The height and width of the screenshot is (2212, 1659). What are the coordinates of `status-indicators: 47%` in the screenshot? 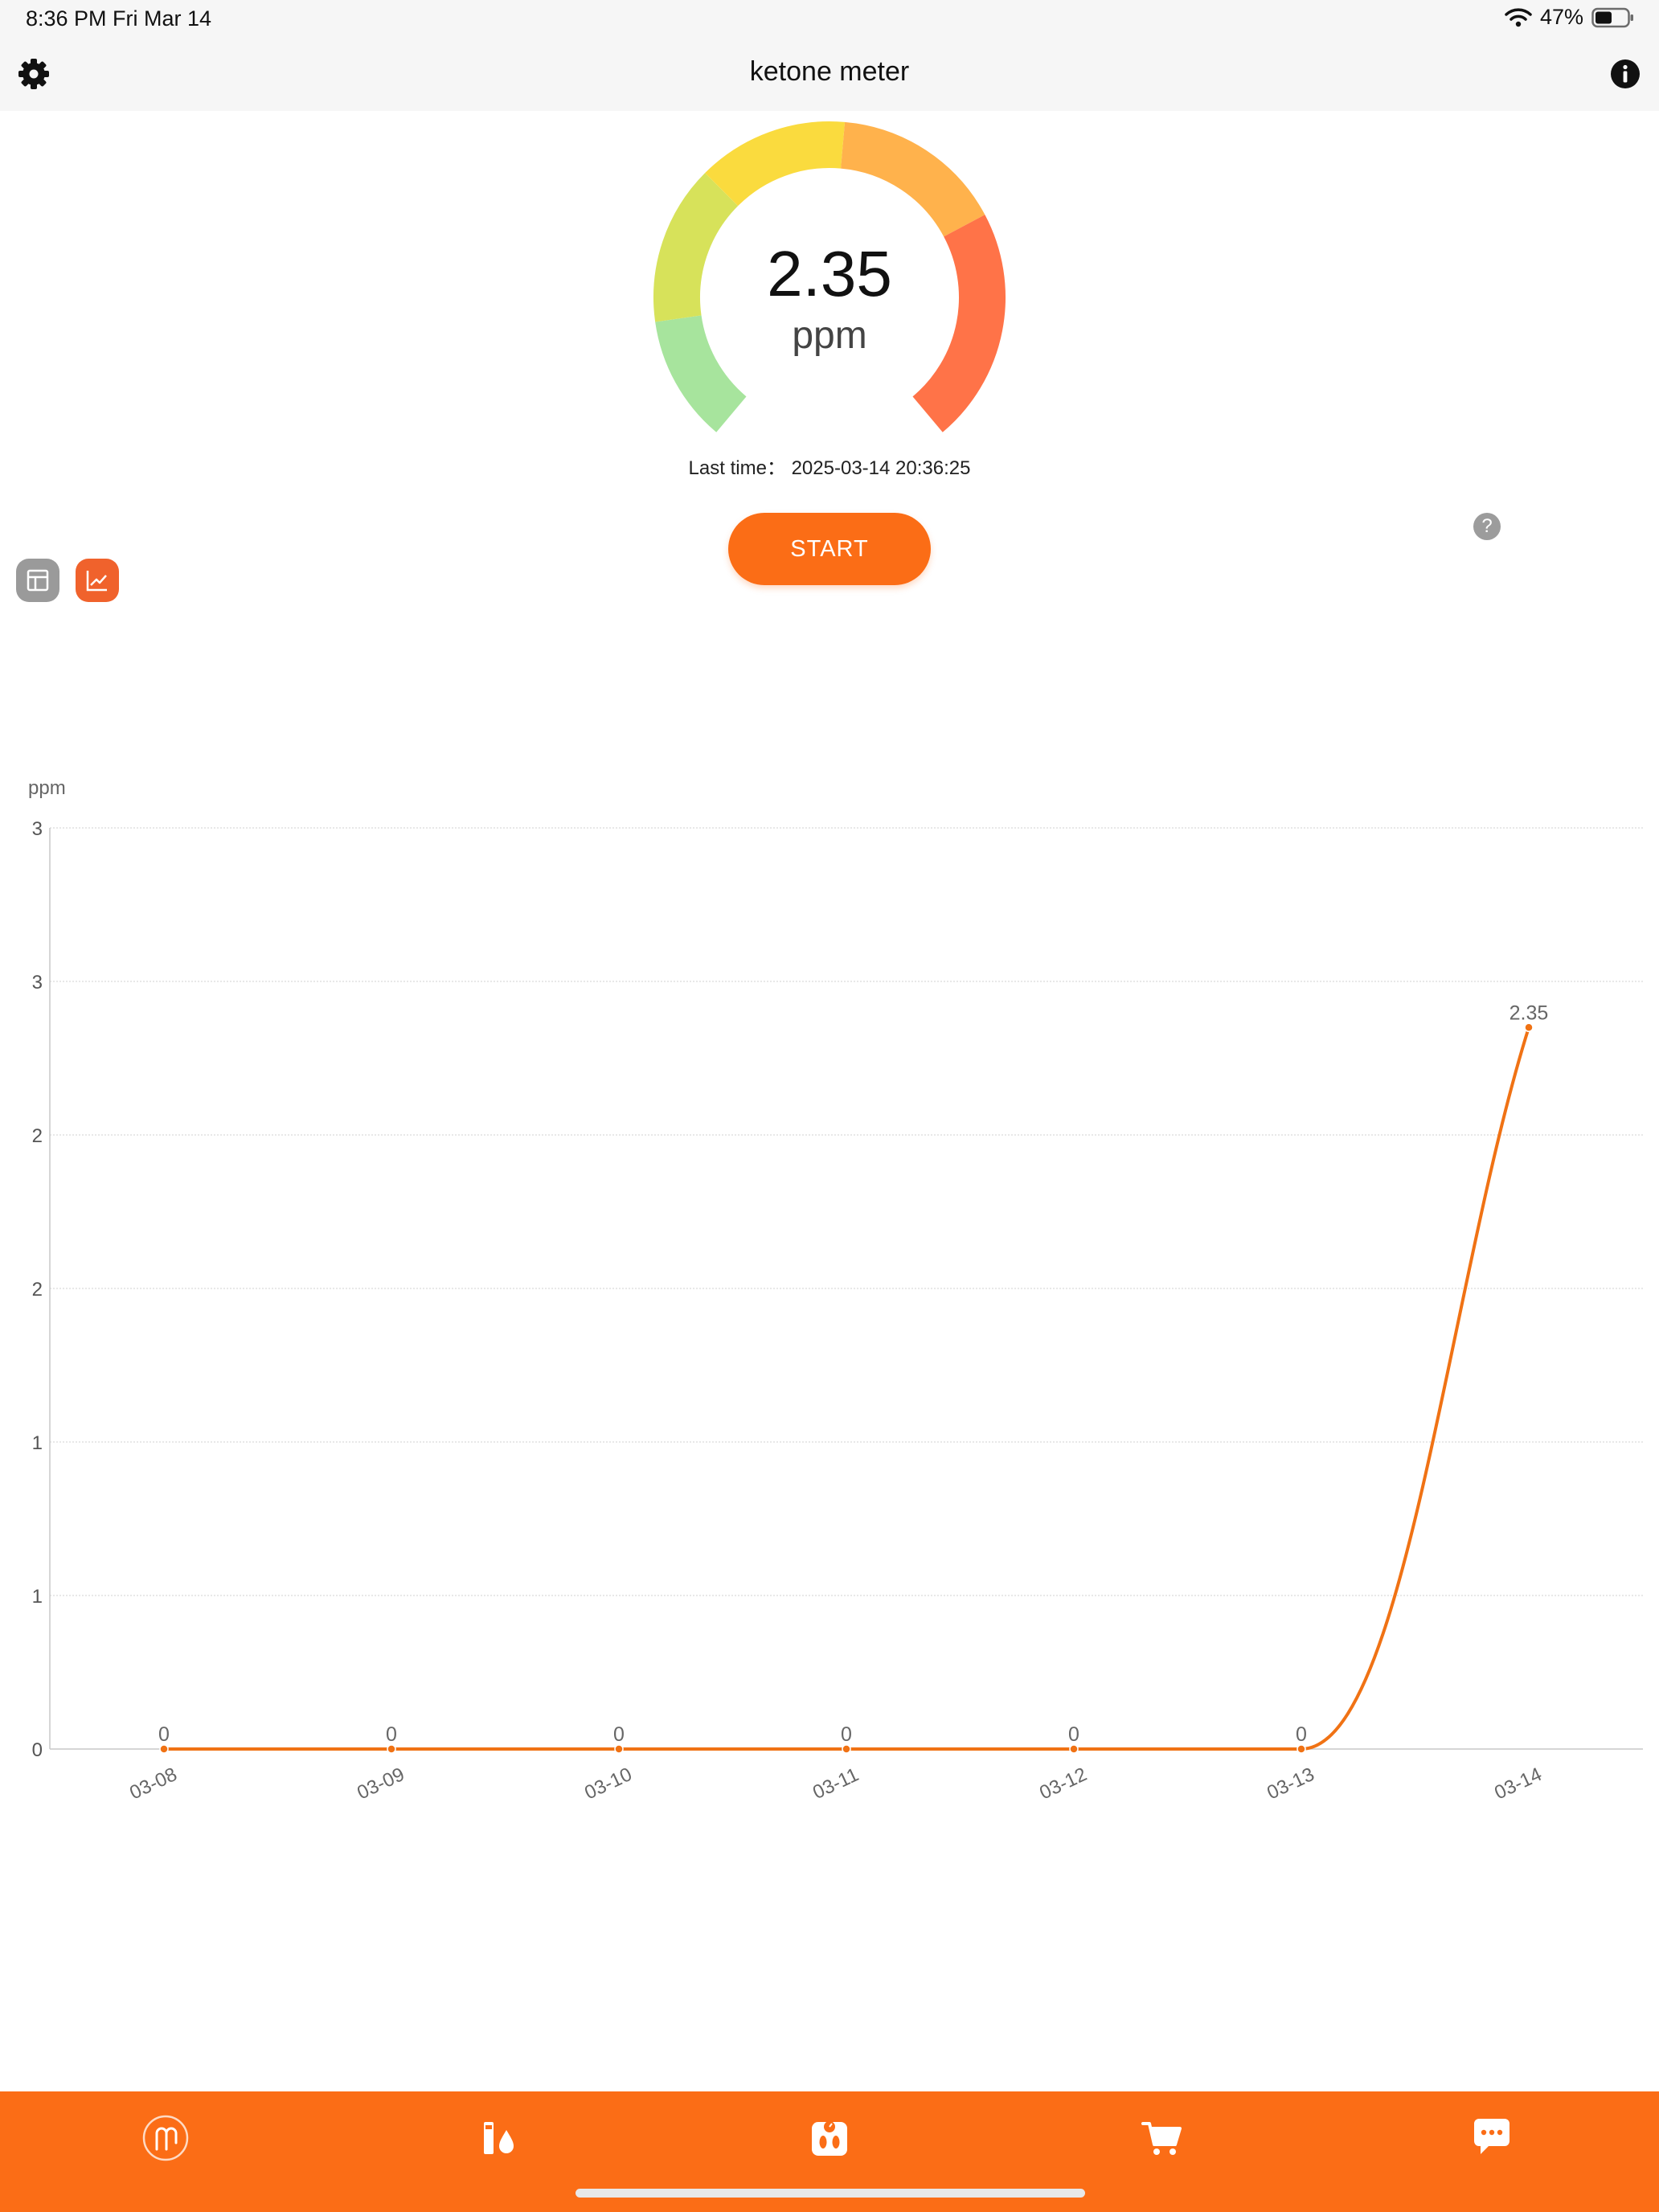 It's located at (1570, 17).